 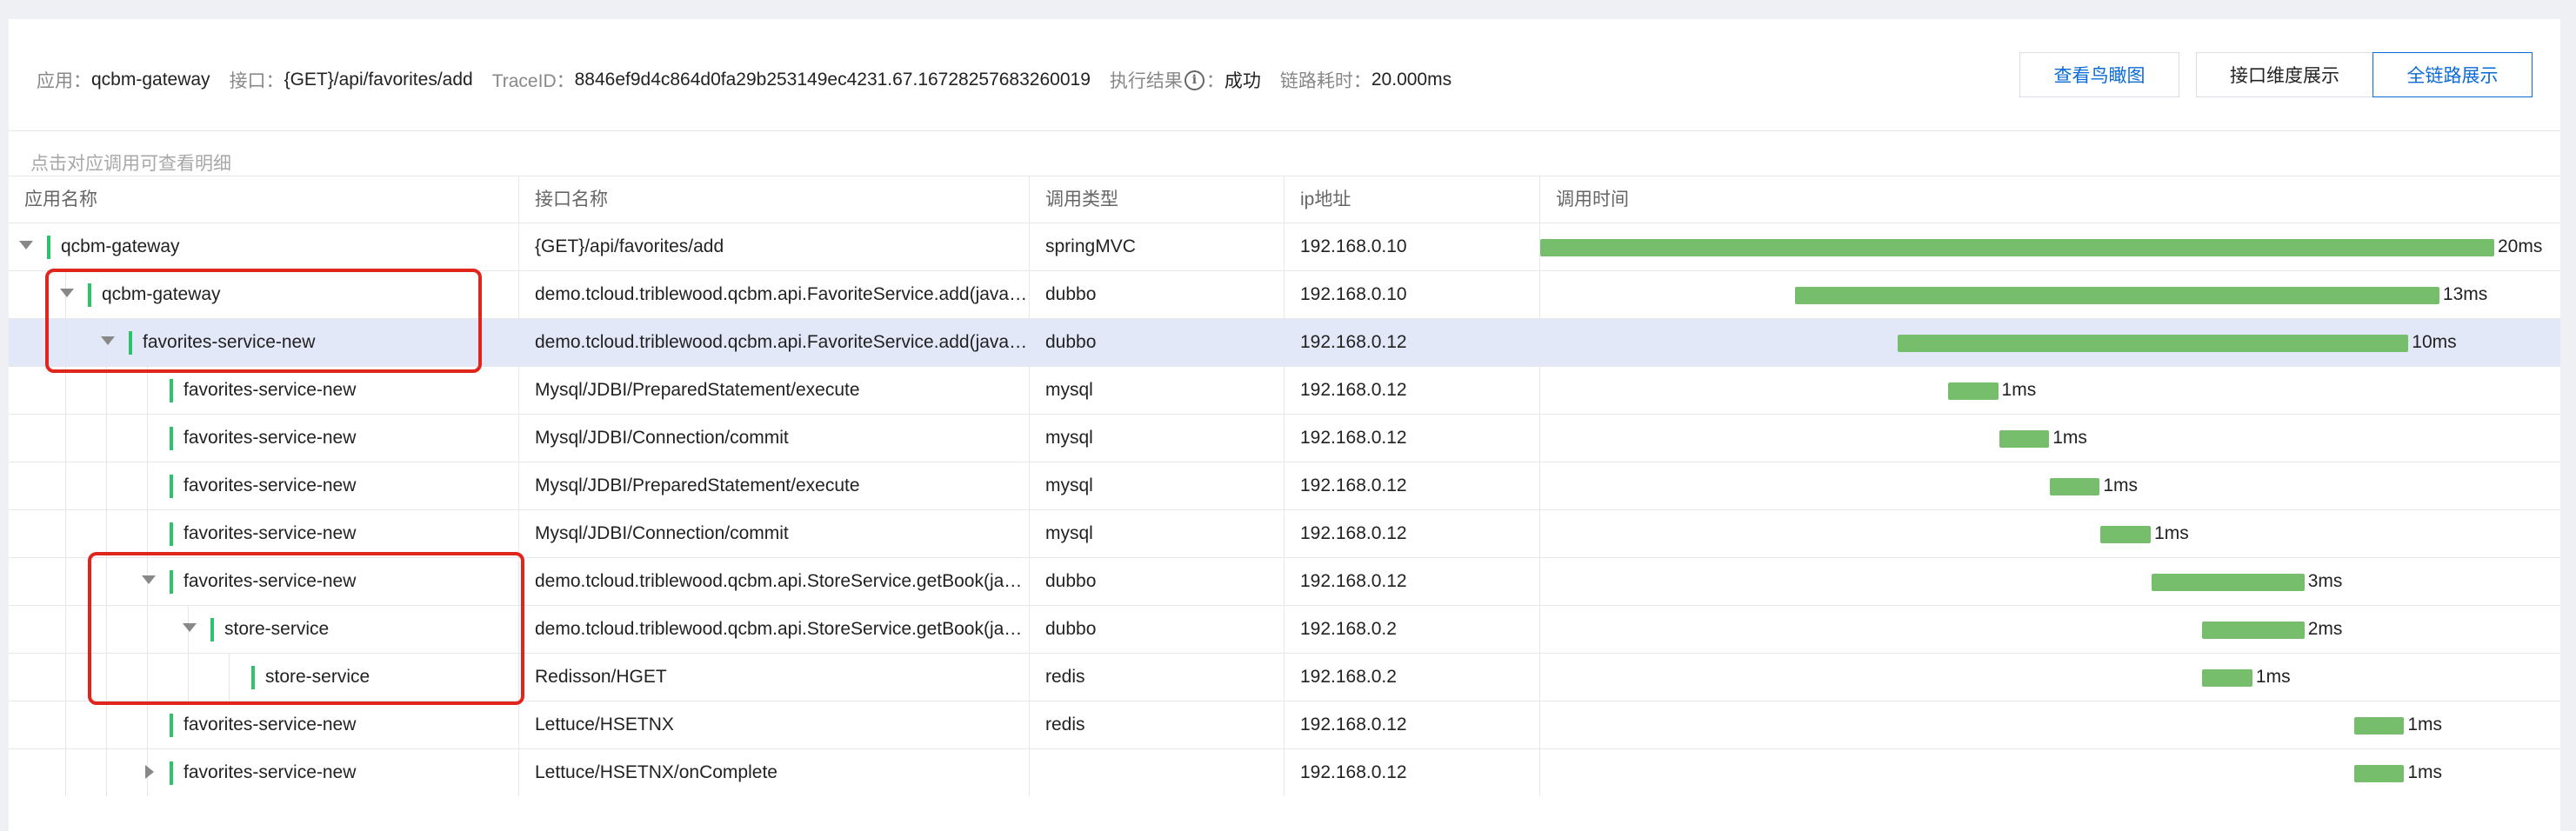 I want to click on column-header-time: 调用时间, so click(x=1592, y=199).